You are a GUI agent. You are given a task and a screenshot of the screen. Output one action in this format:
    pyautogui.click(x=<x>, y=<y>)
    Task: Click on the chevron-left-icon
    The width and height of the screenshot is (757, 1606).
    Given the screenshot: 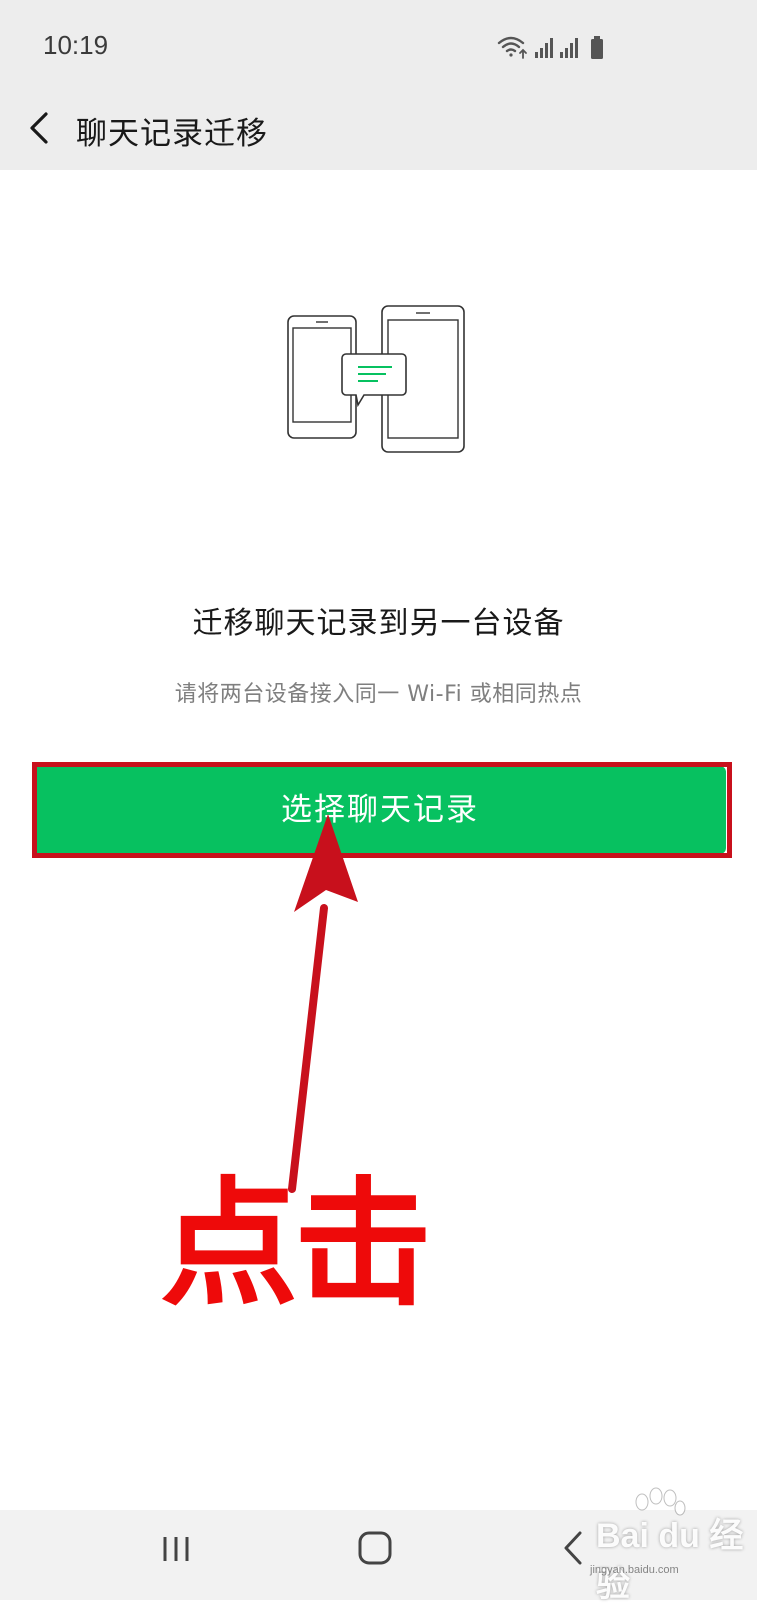 What is the action you would take?
    pyautogui.click(x=42, y=128)
    